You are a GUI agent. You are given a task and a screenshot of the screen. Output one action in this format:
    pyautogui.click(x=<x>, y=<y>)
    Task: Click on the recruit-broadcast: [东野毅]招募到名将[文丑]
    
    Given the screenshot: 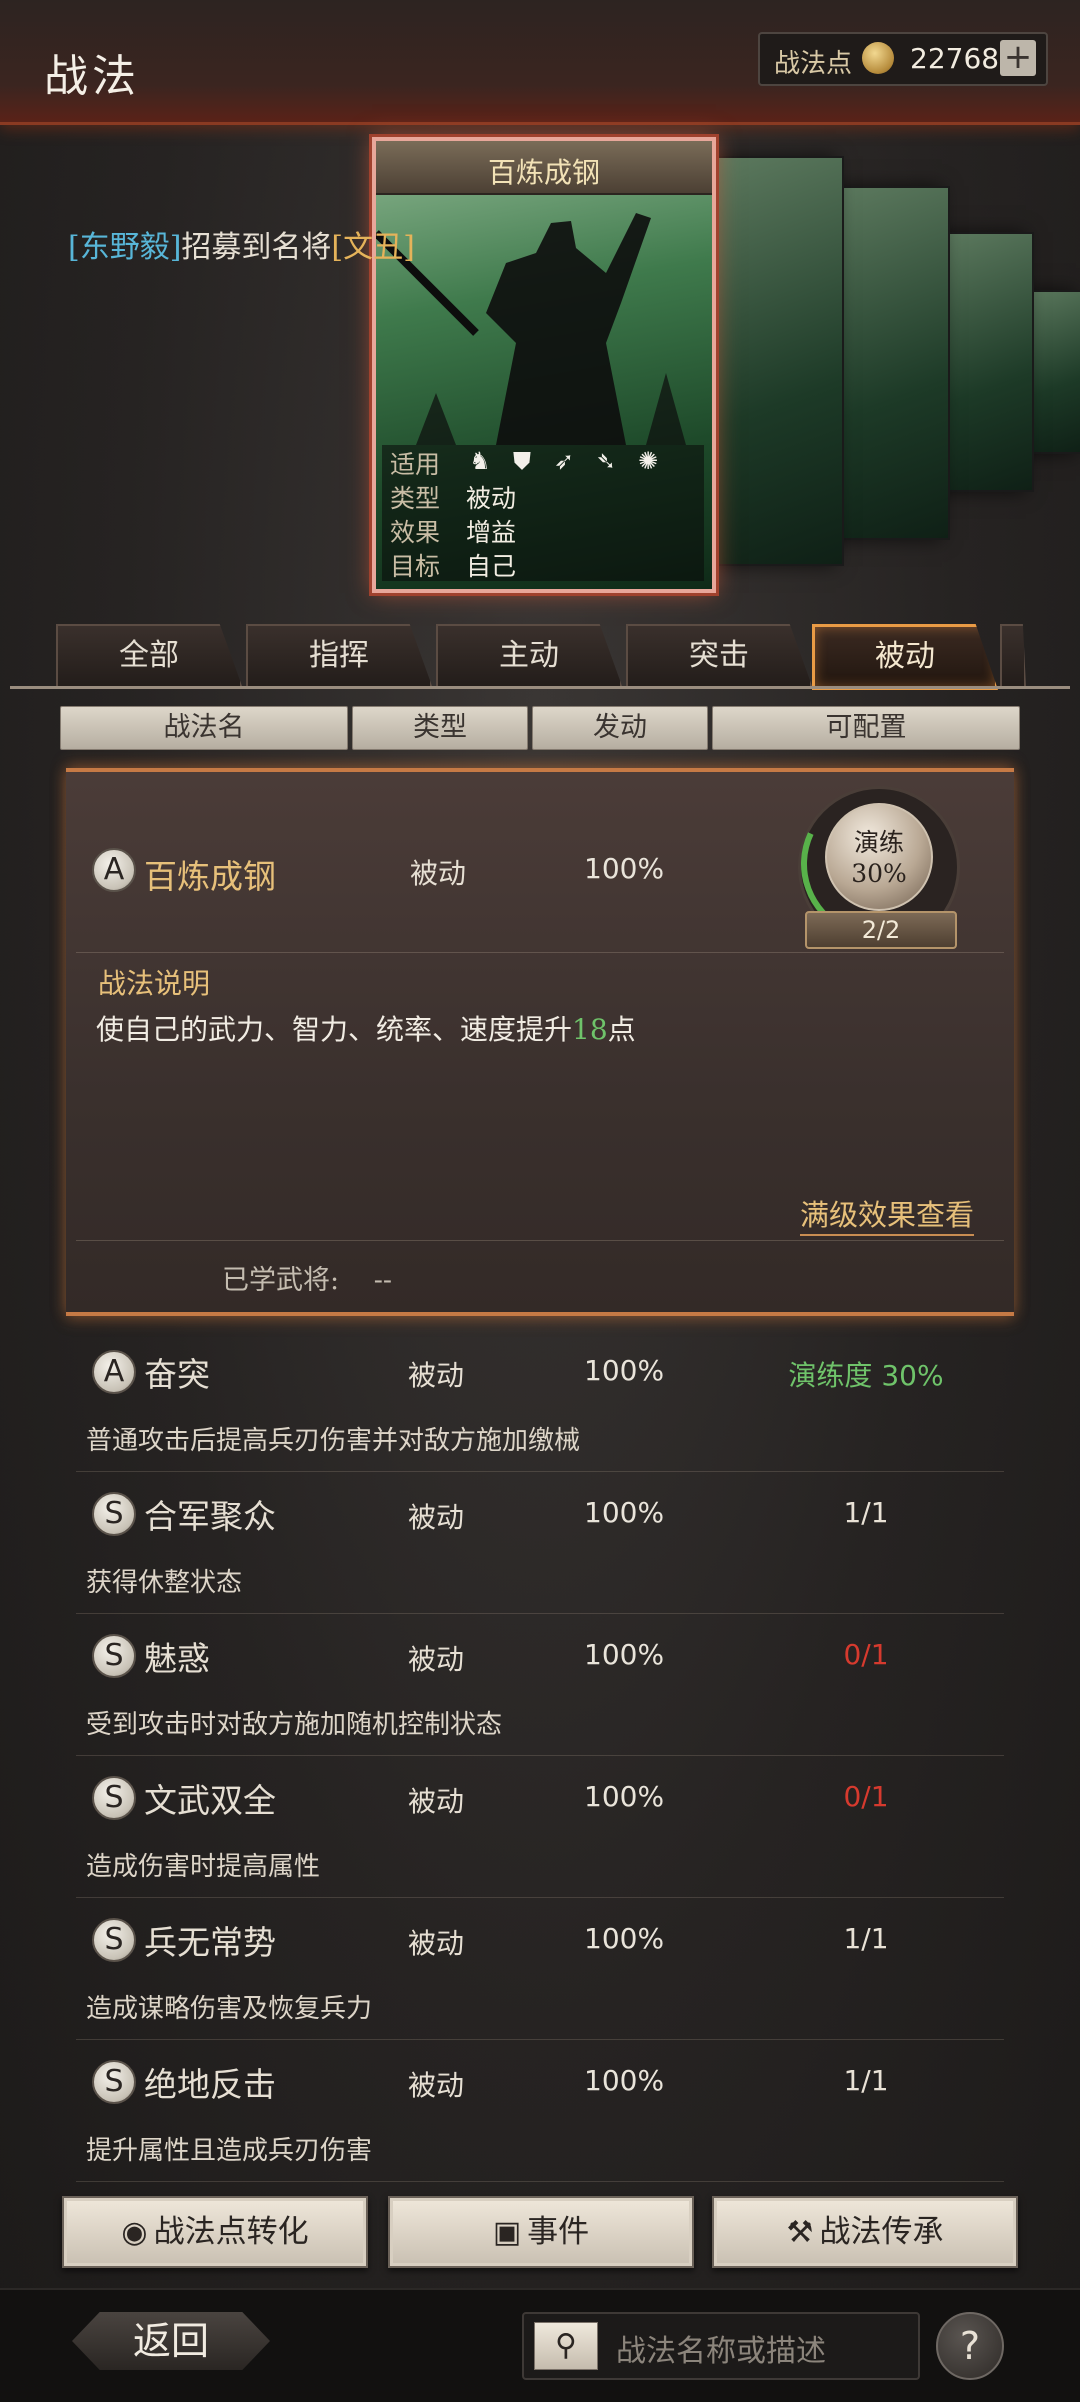 What is the action you would take?
    pyautogui.click(x=241, y=244)
    